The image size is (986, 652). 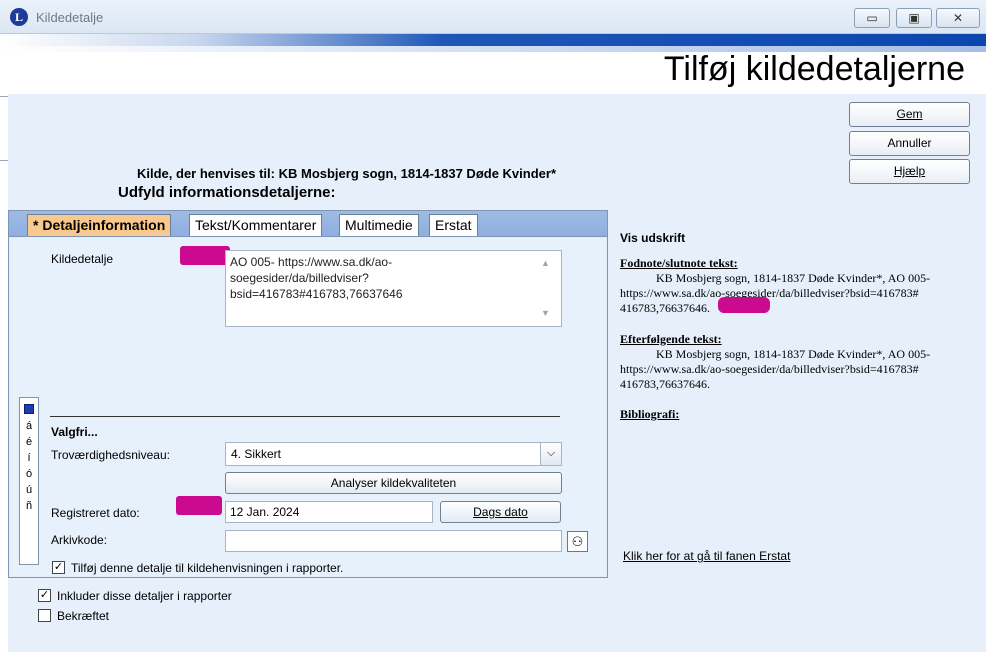 What do you see at coordinates (29, 458) in the screenshot?
I see `char-i-acute: í` at bounding box center [29, 458].